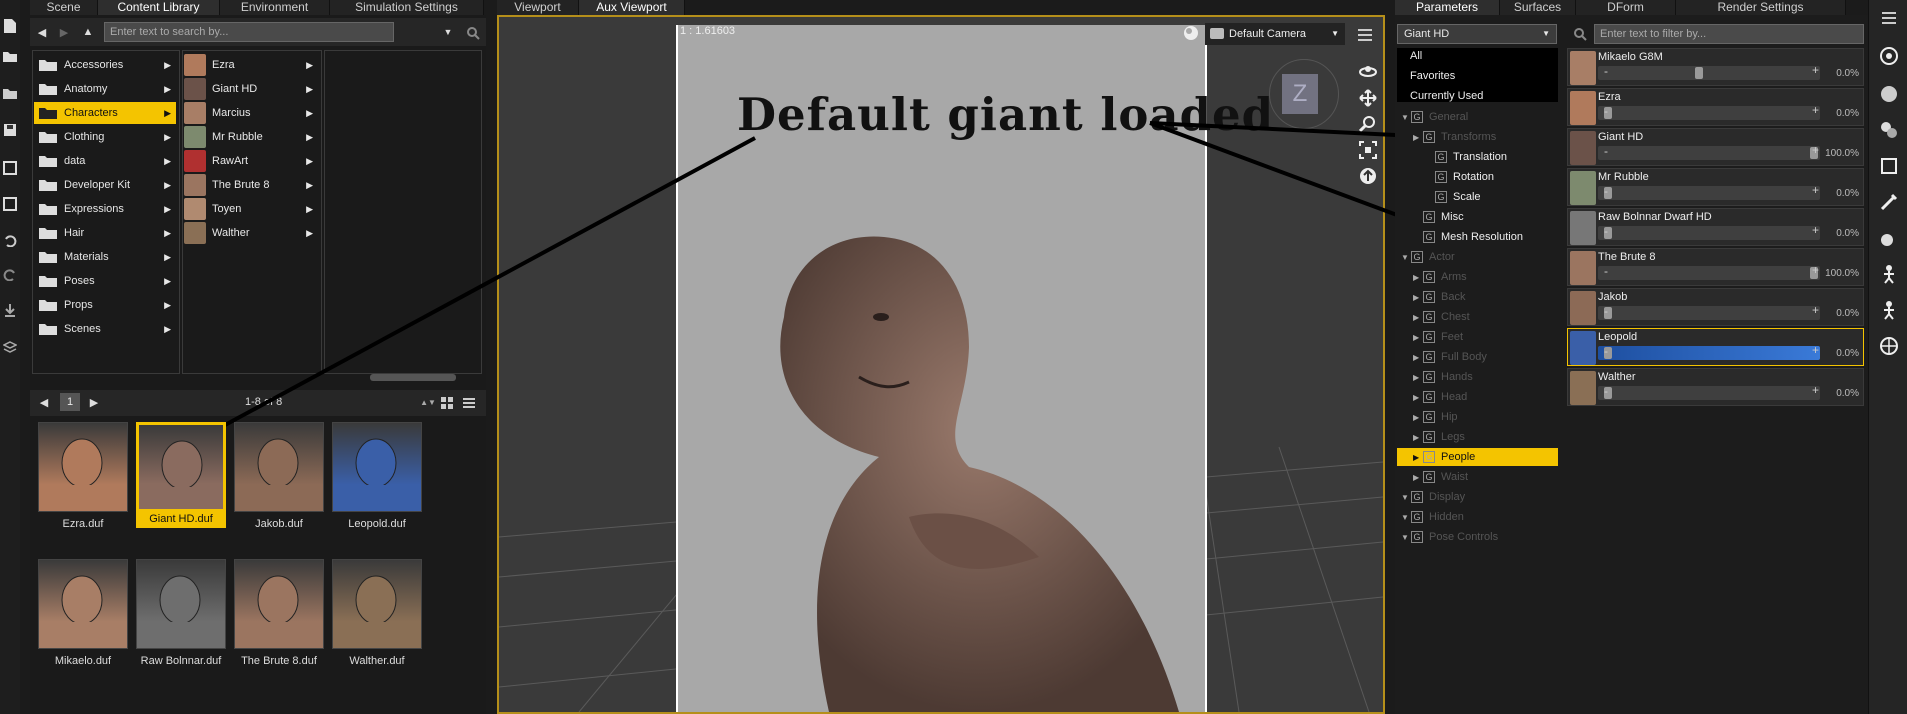 The image size is (1907, 714). What do you see at coordinates (1477, 197) in the screenshot?
I see `tree-node: G Scale` at bounding box center [1477, 197].